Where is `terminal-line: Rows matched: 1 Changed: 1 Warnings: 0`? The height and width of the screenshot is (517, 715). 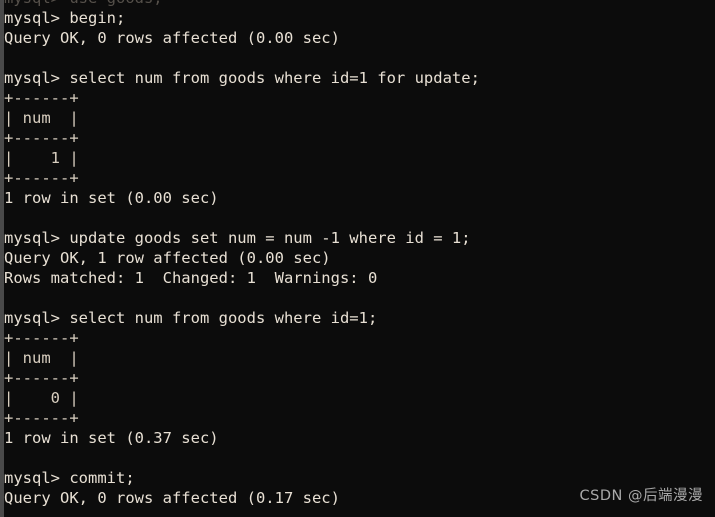 terminal-line: Rows matched: 1 Changed: 1 Warnings: 0 is located at coordinates (191, 278).